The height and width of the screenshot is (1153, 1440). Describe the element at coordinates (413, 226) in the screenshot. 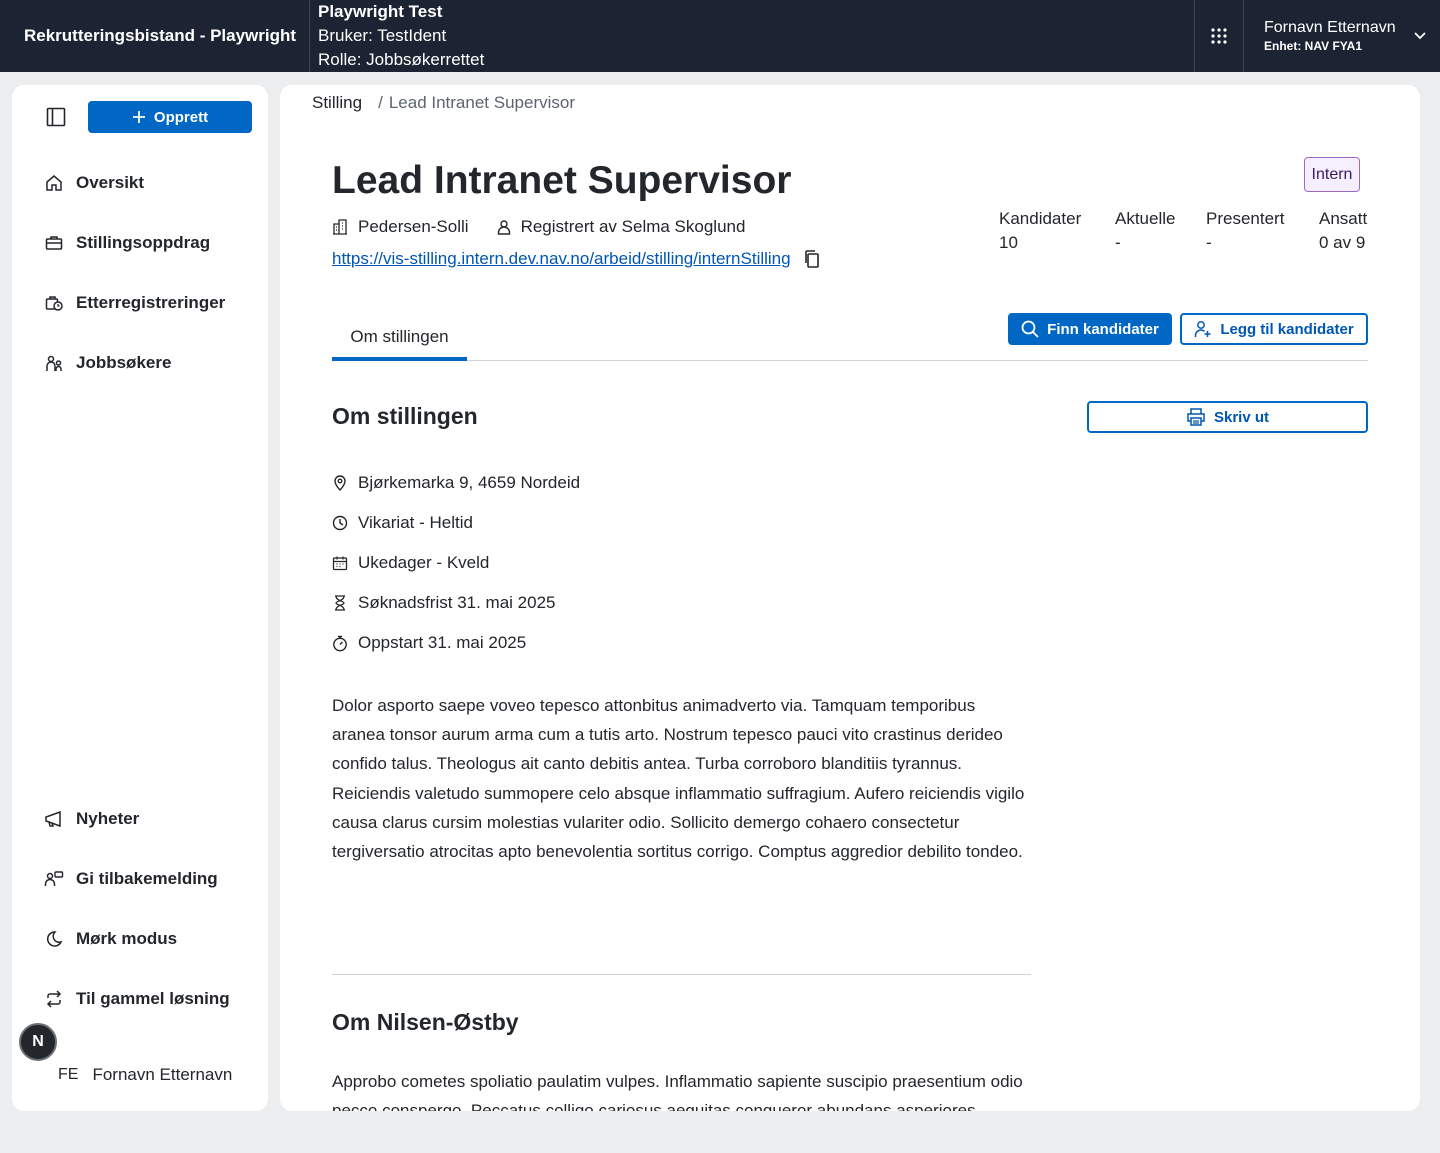

I see `employer-name: Pedersen-Solli` at that location.